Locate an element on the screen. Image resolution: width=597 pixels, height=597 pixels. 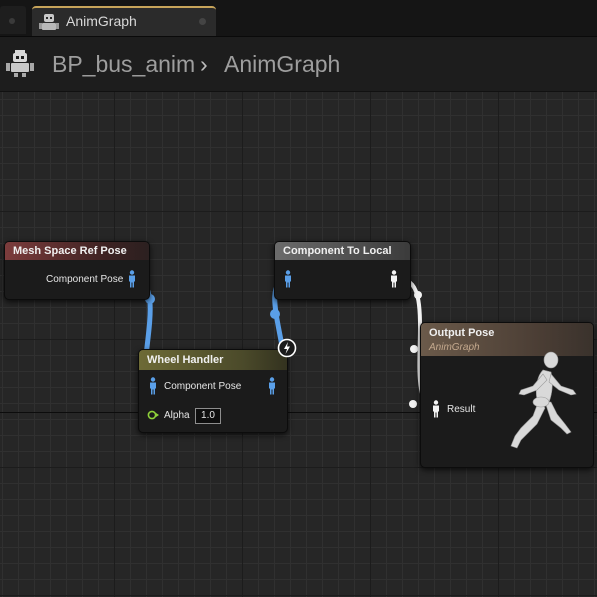
breadcrumb: BP_bus_anim › AnimGraph is located at coordinates (298, 64).